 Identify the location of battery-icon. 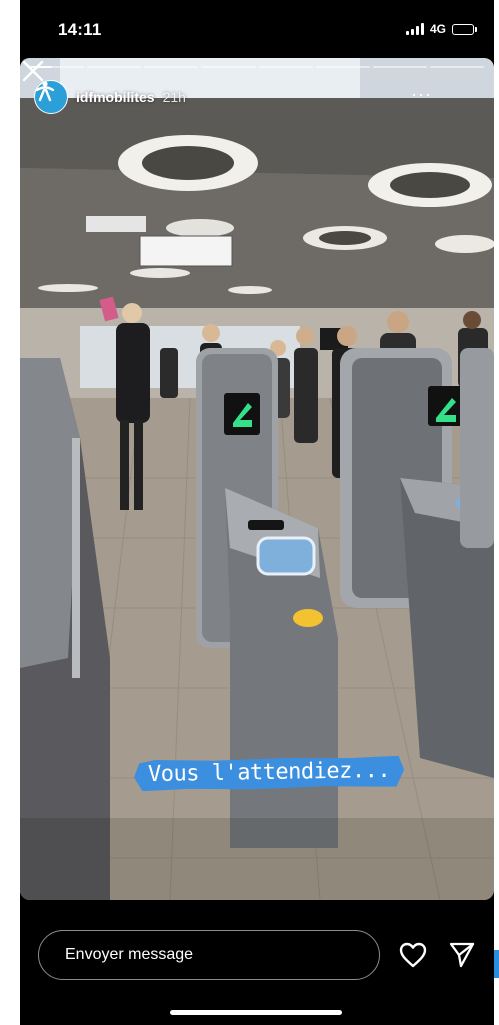
(464, 29).